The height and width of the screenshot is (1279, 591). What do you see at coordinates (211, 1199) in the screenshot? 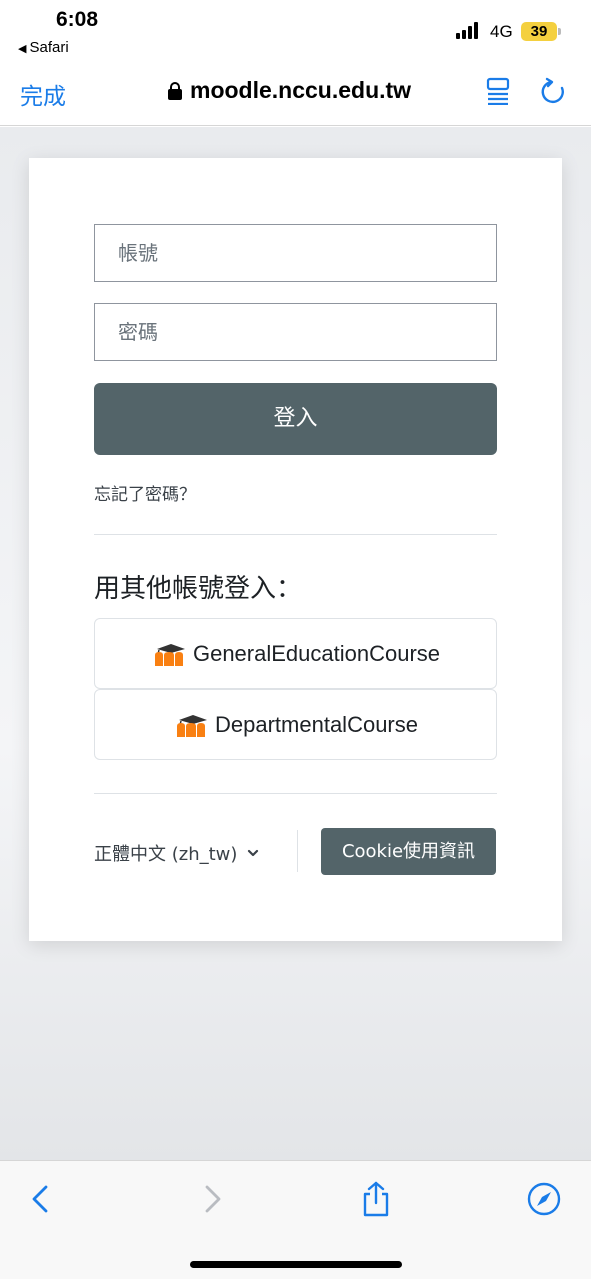
I see `forward-icon` at bounding box center [211, 1199].